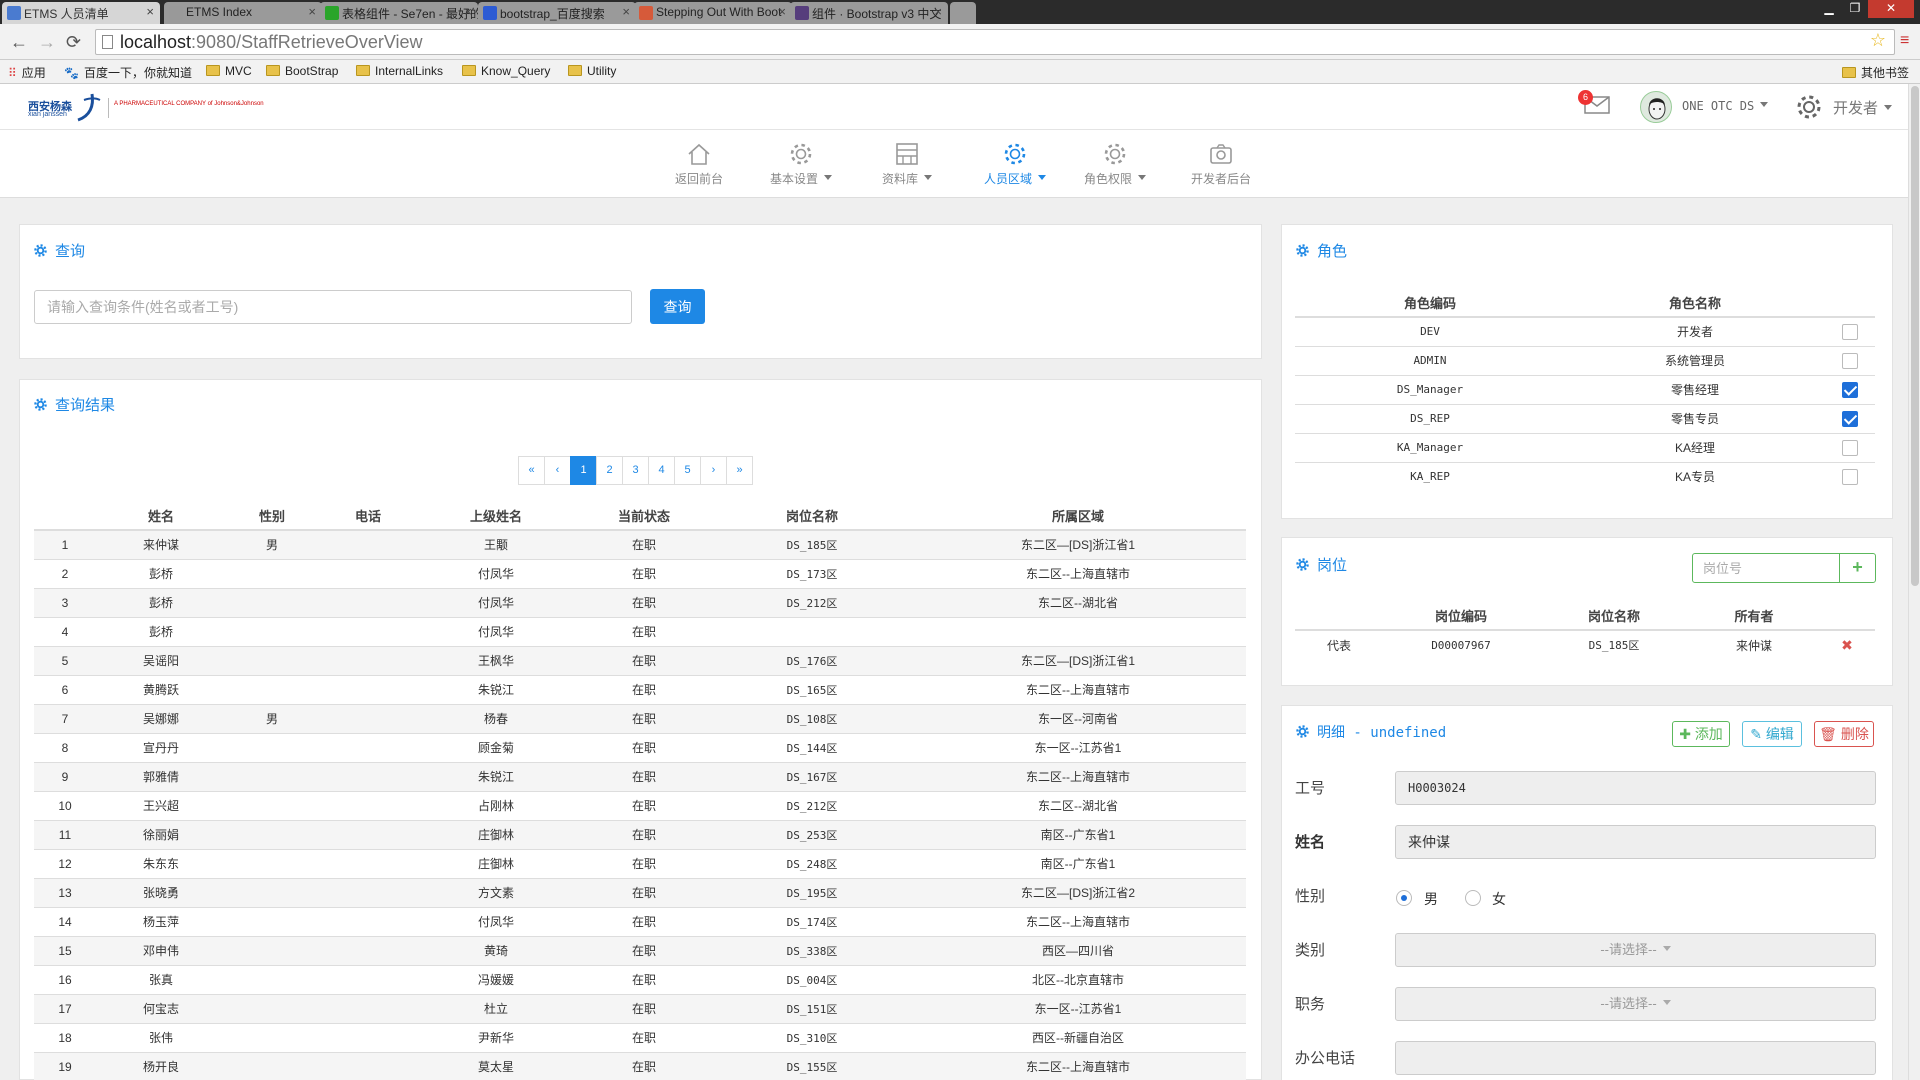 The height and width of the screenshot is (1080, 1920). I want to click on table-row: 18 张伟 尹新华 在职 DS_310区 西区--新疆自治区, so click(640, 1037).